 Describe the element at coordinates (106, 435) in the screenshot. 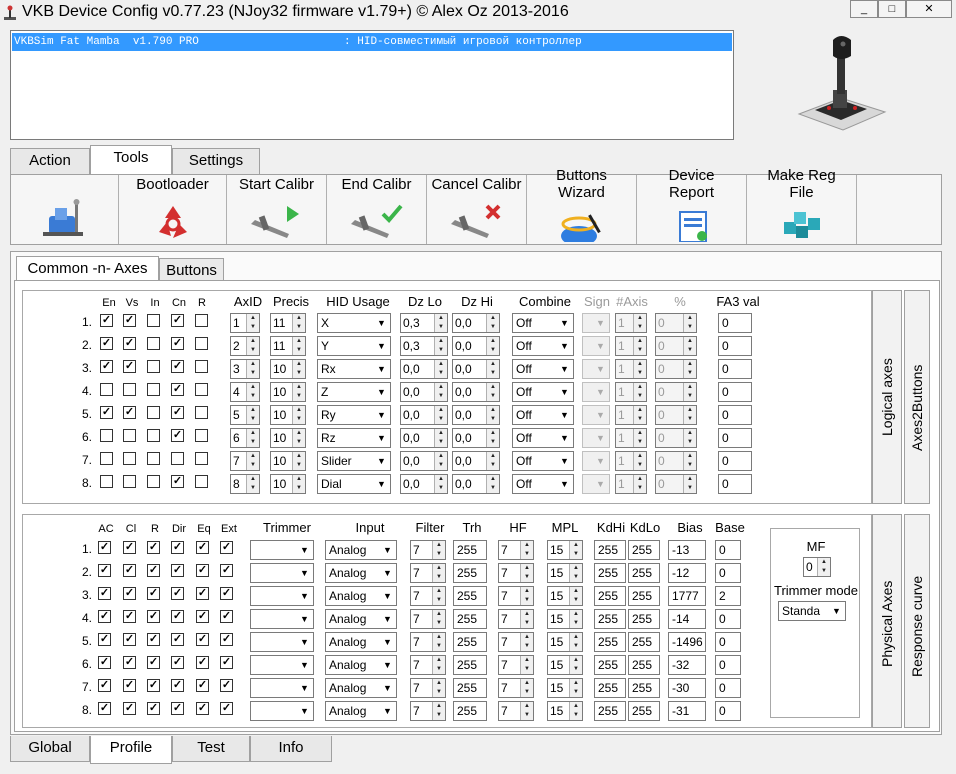

I see `en-checkbox` at that location.